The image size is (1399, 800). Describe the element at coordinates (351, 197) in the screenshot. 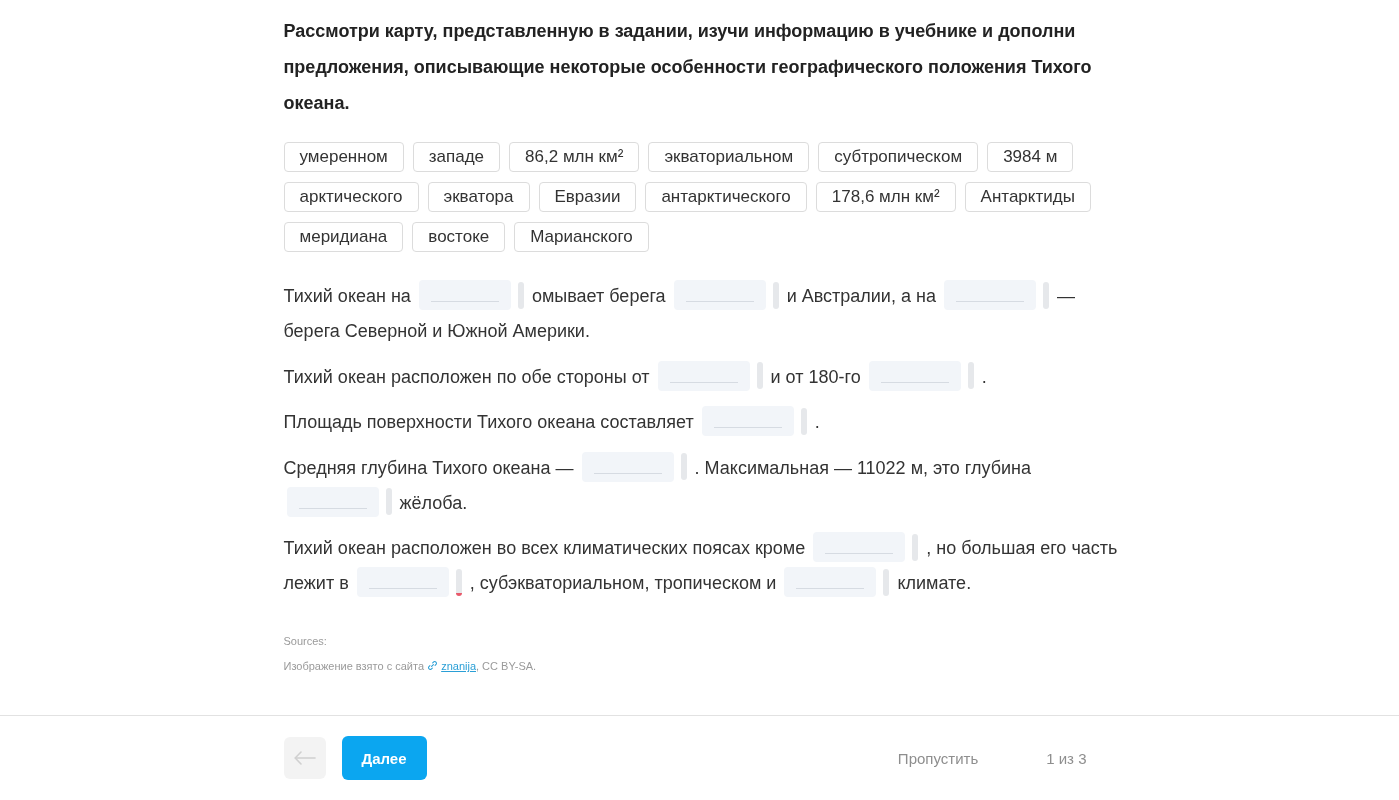

I see `word-chip: арктического` at that location.